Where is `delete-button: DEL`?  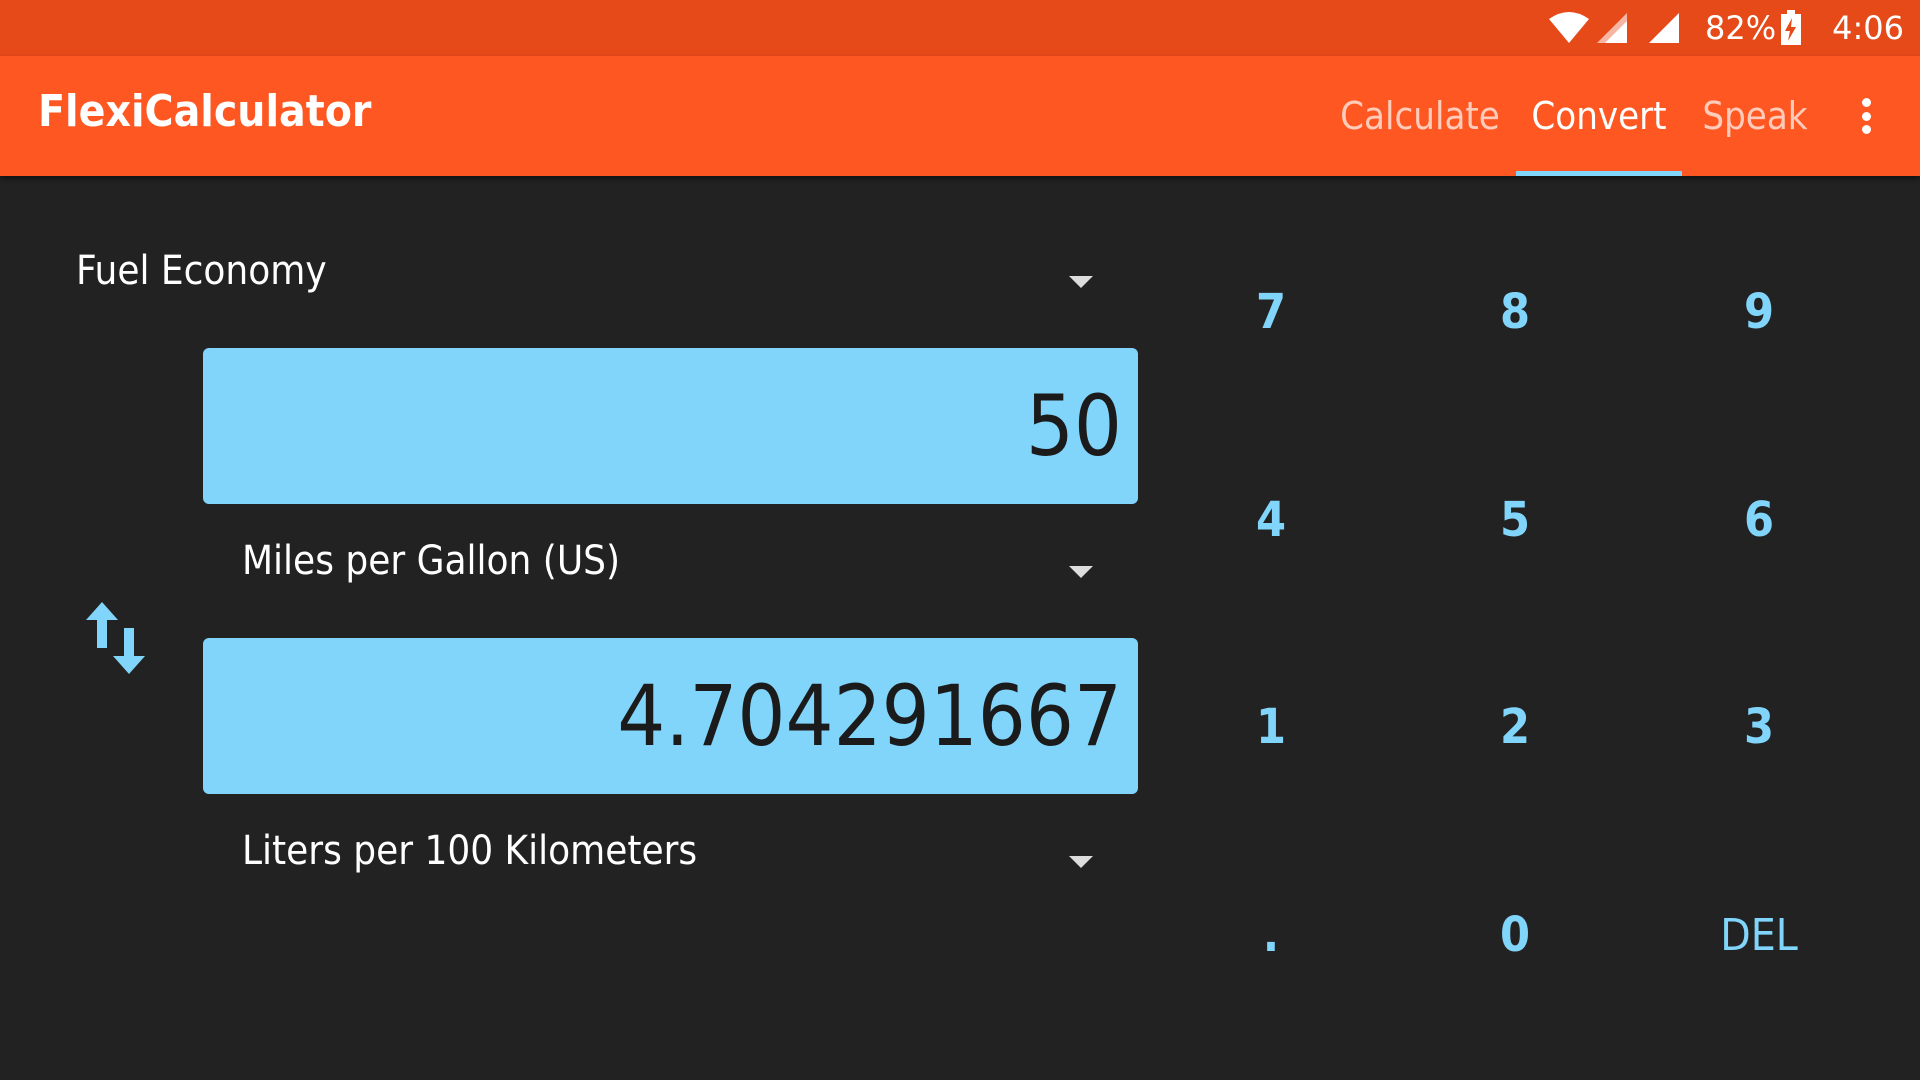 delete-button: DEL is located at coordinates (1759, 935).